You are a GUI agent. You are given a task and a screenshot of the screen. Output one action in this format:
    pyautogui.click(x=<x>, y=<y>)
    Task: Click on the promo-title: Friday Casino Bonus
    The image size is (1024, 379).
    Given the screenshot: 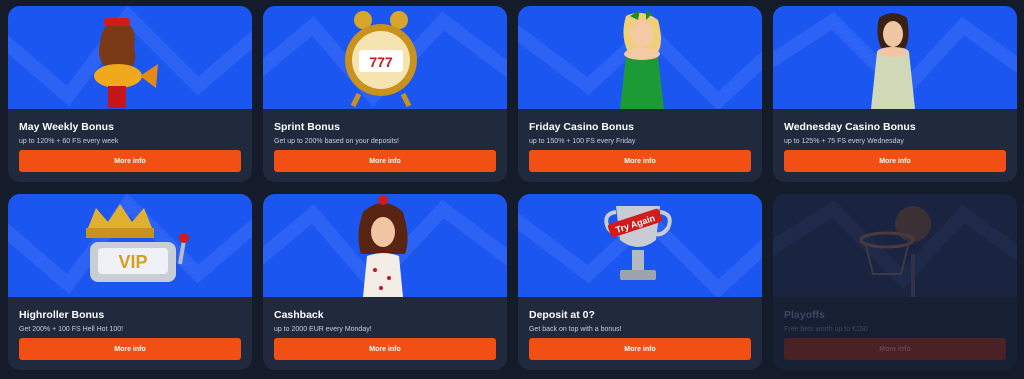 What is the action you would take?
    pyautogui.click(x=582, y=127)
    